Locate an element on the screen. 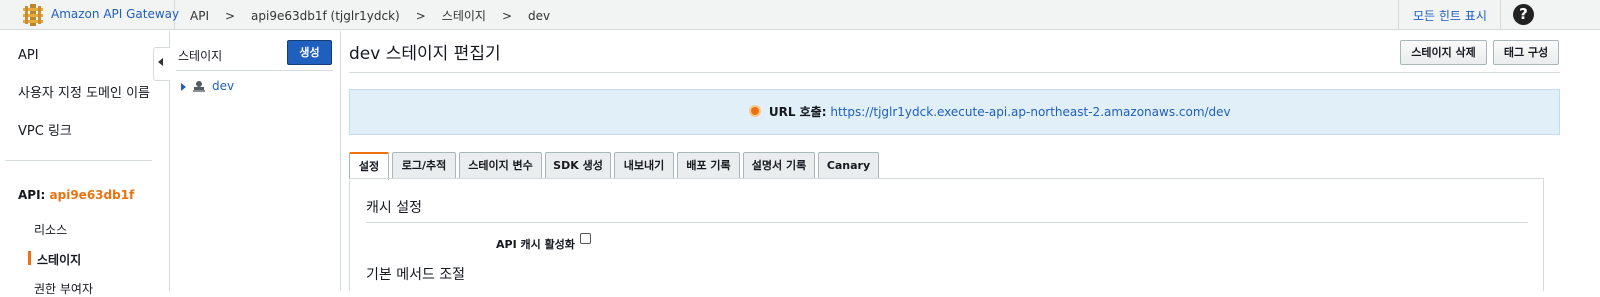  sidebar-item-api: API is located at coordinates (28, 55).